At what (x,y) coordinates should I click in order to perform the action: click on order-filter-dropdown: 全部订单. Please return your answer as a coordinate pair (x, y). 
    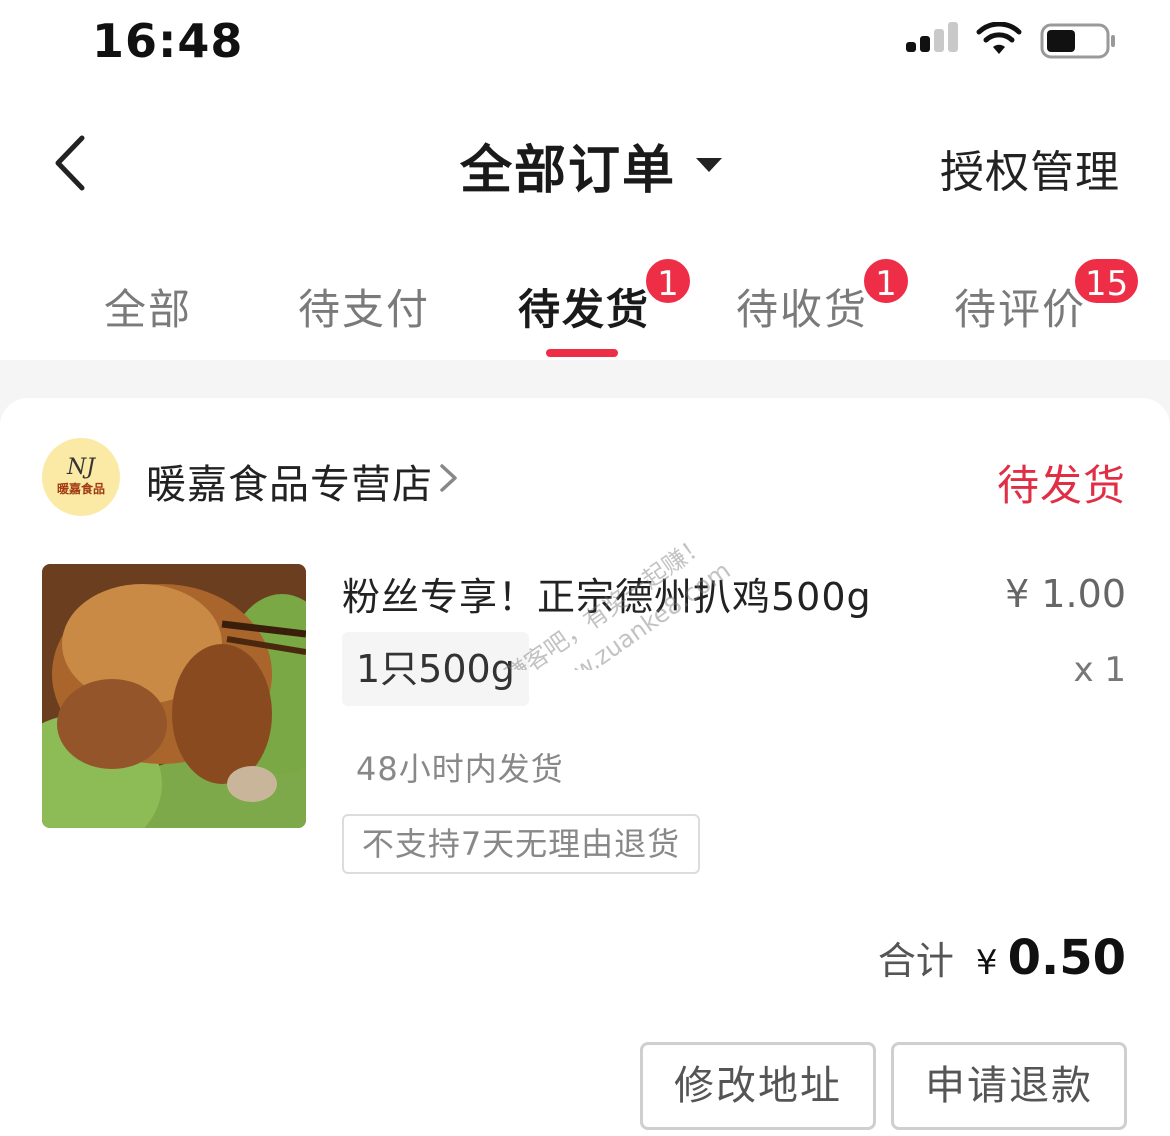
    Looking at the image, I should click on (591, 165).